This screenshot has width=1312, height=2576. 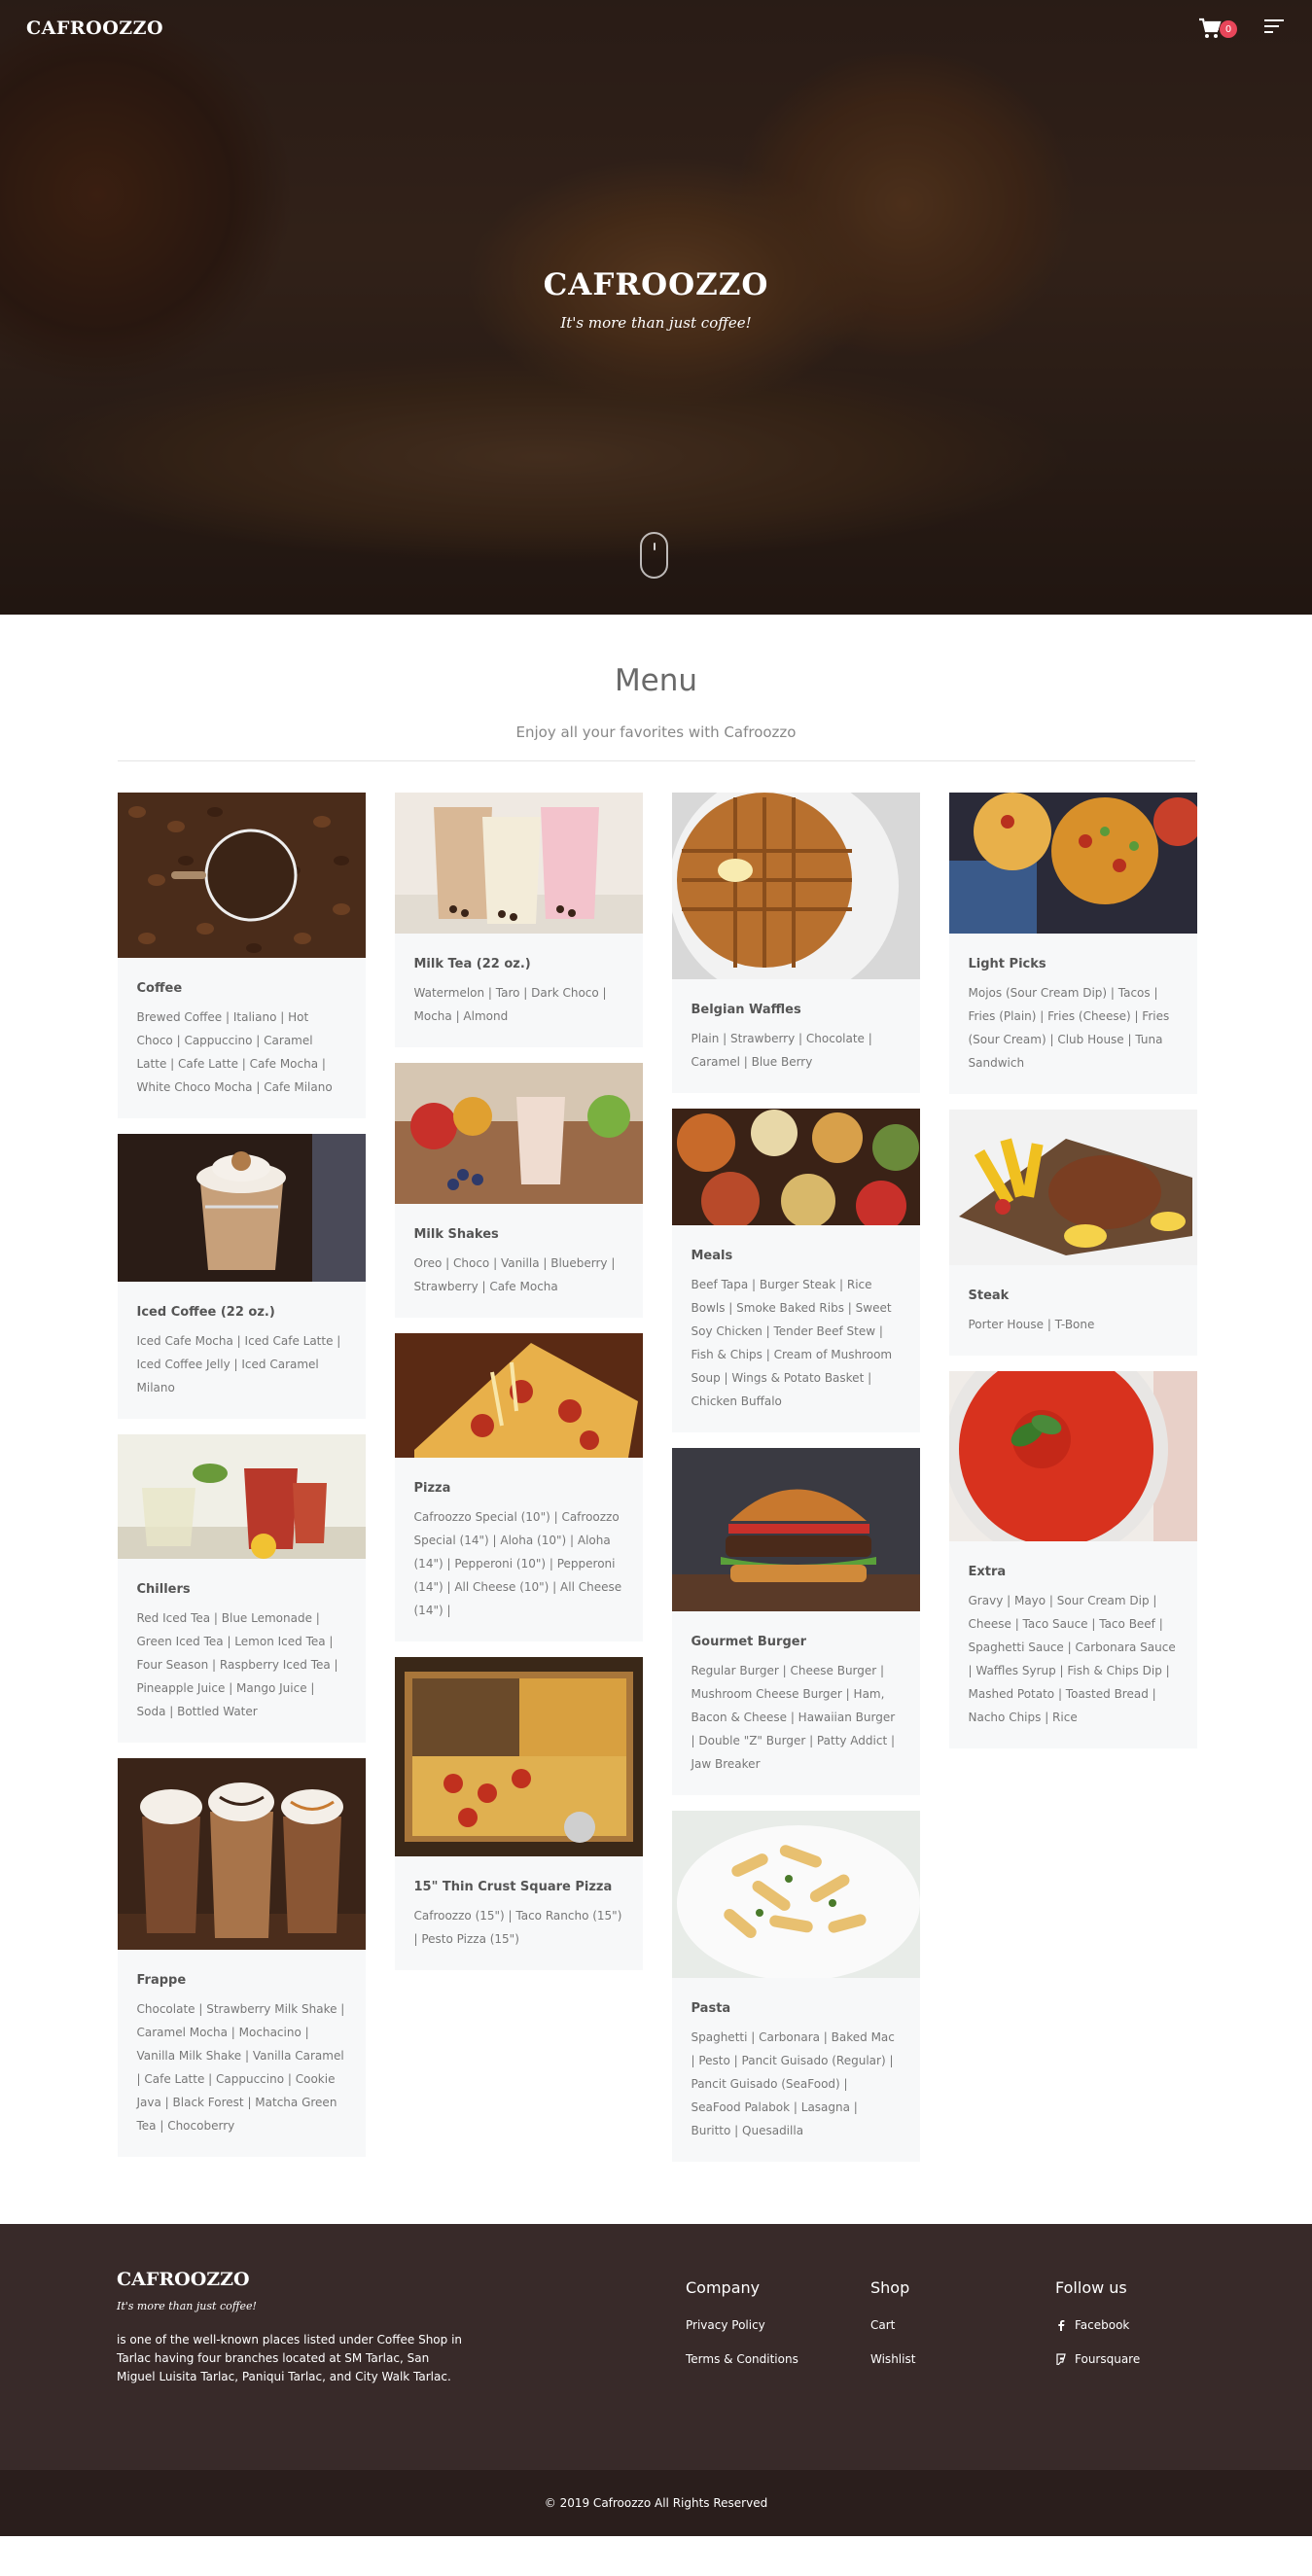 I want to click on card-title: Coffee, so click(x=159, y=989).